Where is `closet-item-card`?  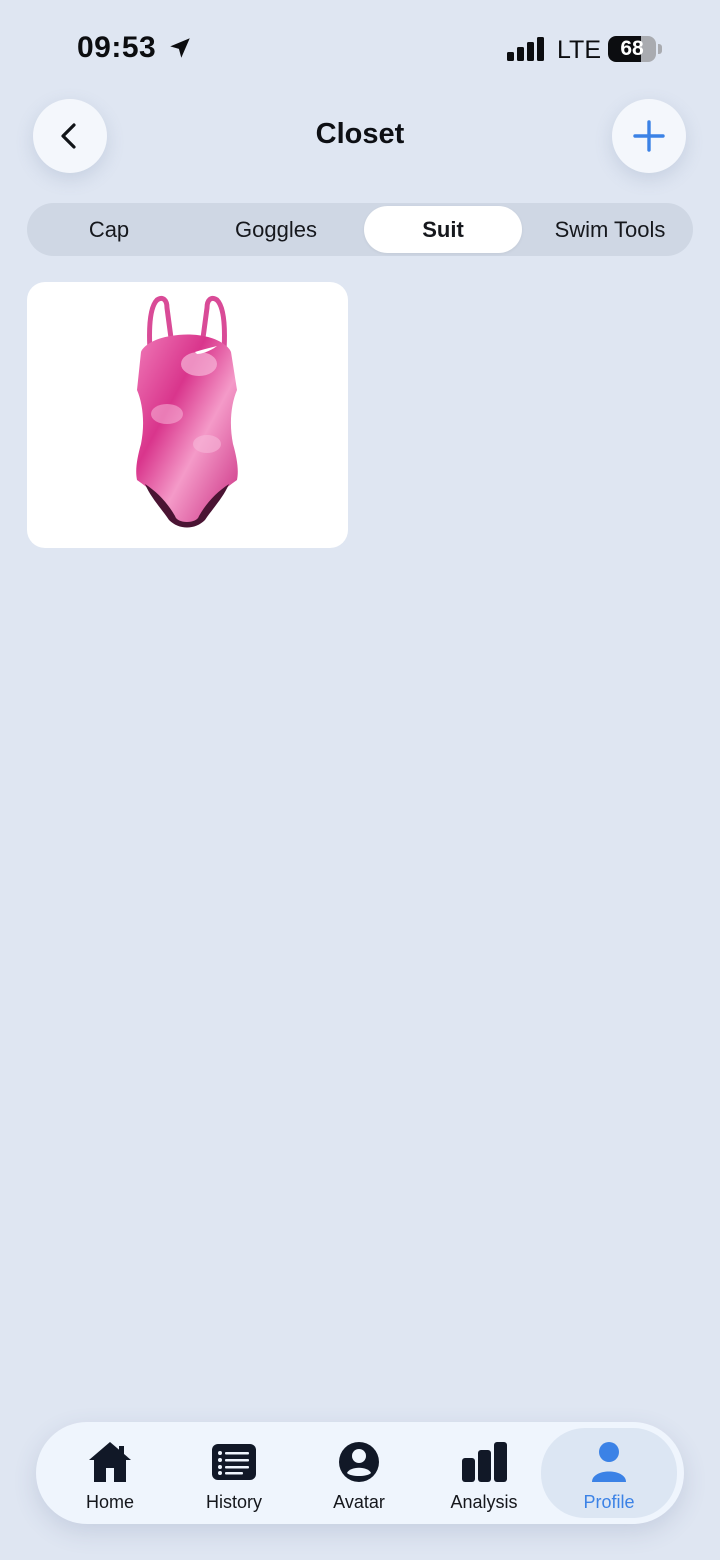
closet-item-card is located at coordinates (187, 415).